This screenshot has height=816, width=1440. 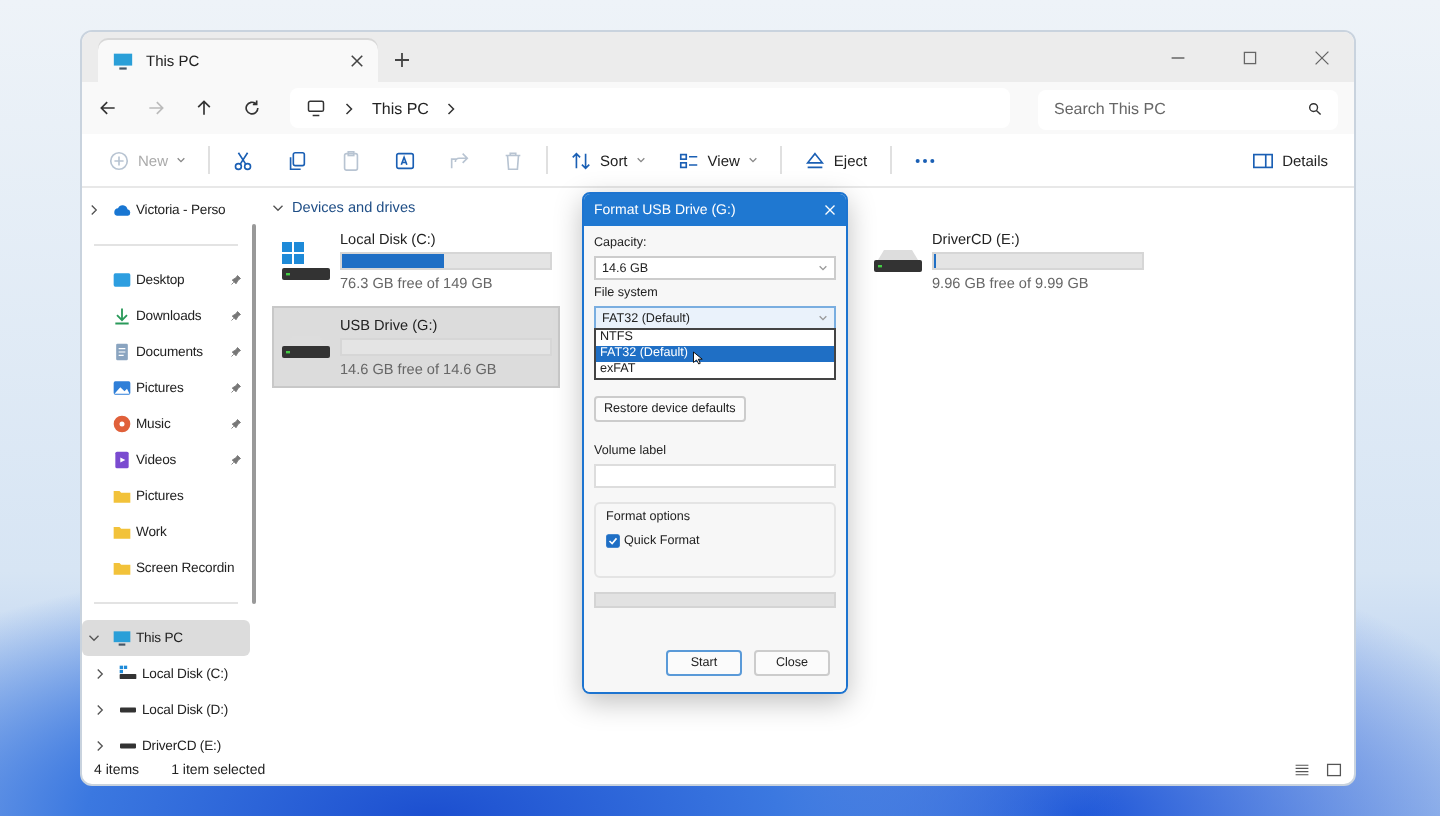 I want to click on maximize-icon, so click(x=1250, y=57).